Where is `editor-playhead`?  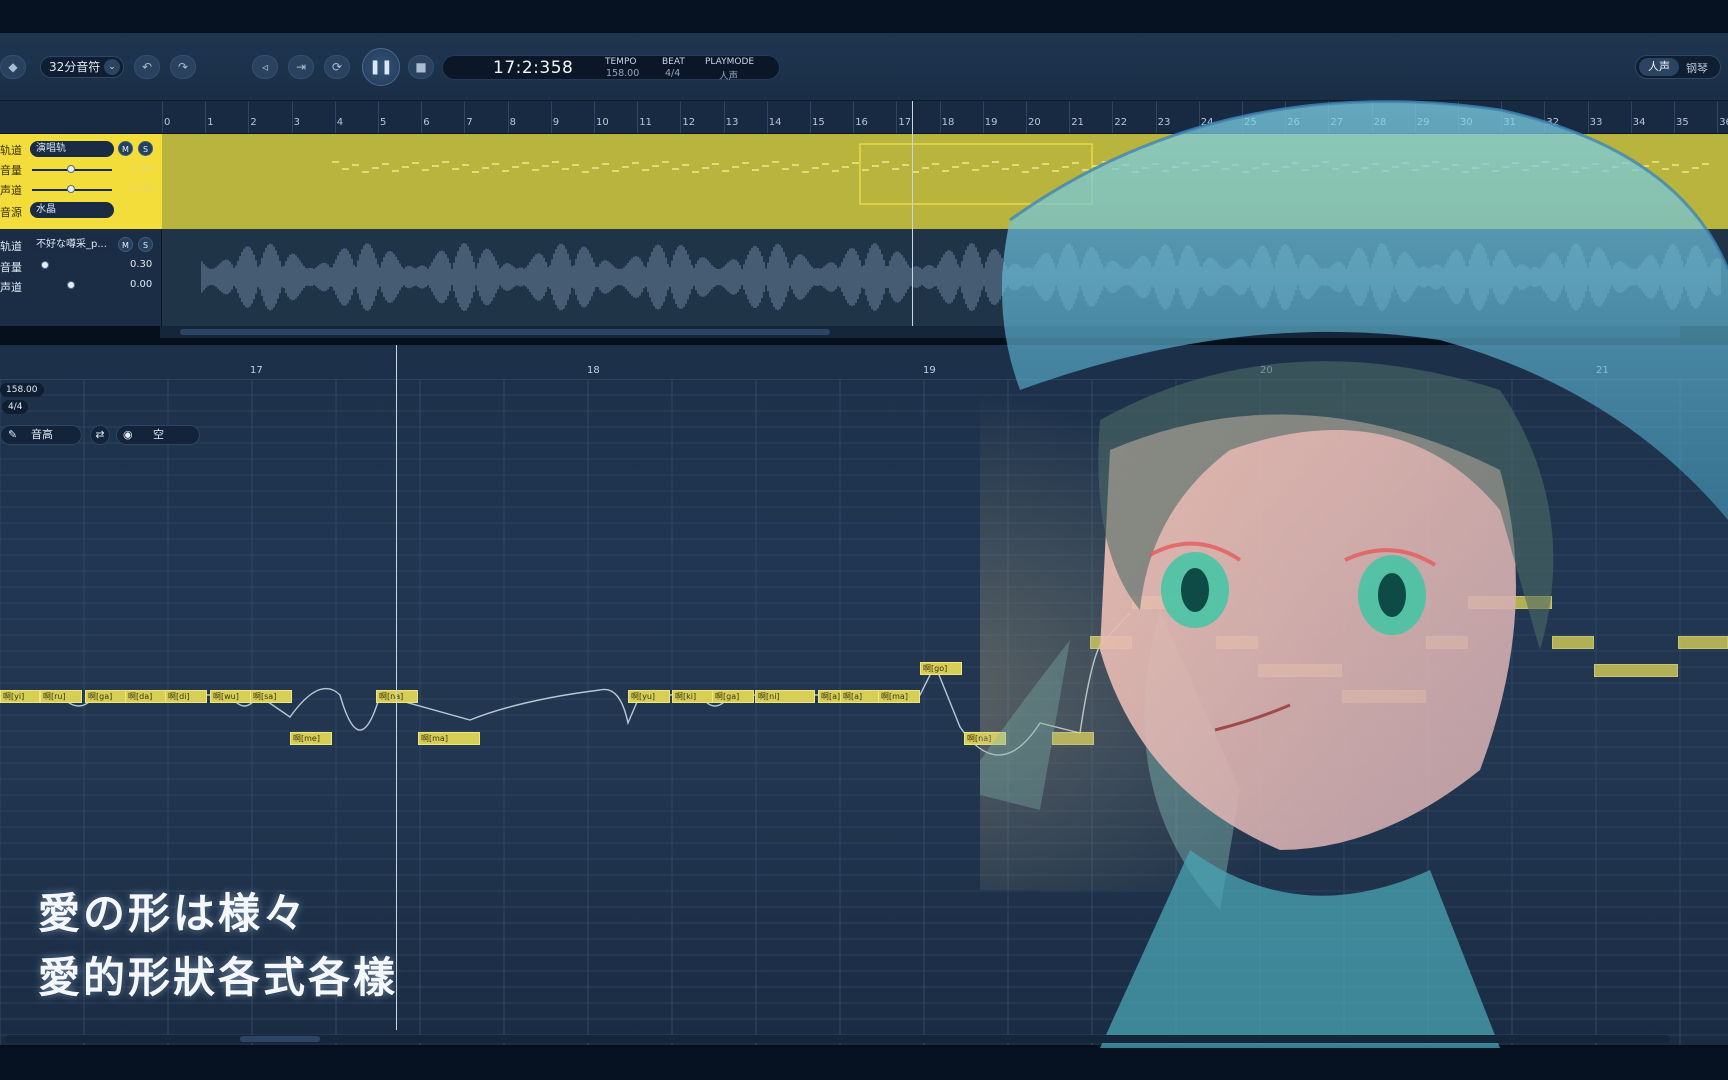
editor-playhead is located at coordinates (396, 687).